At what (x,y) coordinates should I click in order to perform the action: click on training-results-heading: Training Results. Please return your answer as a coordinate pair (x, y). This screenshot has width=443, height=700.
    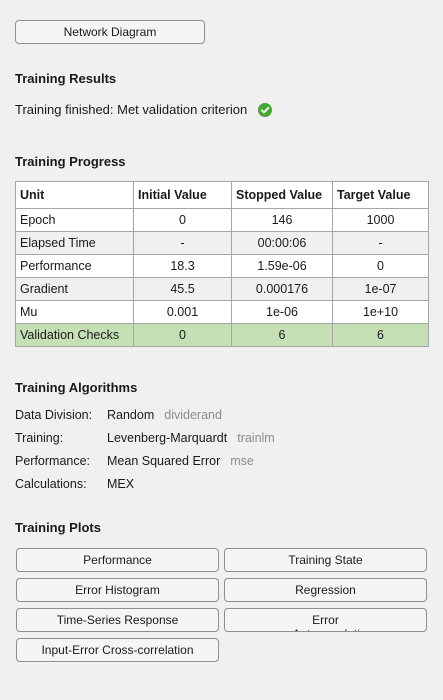
    Looking at the image, I should click on (66, 78).